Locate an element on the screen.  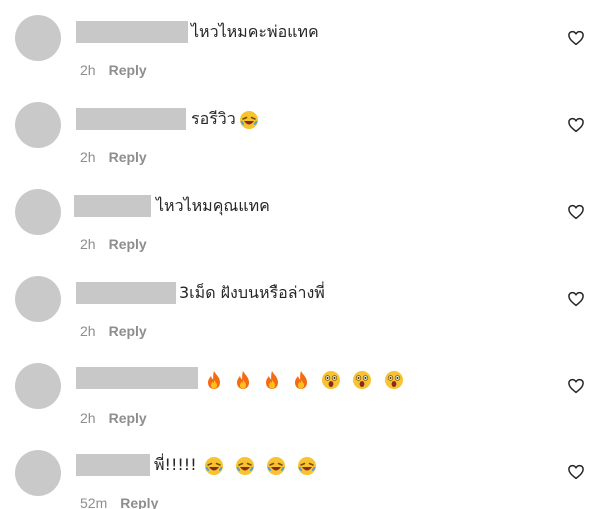
comment-item: พี่!!!!! 52m Reply is located at coordinates (300, 472).